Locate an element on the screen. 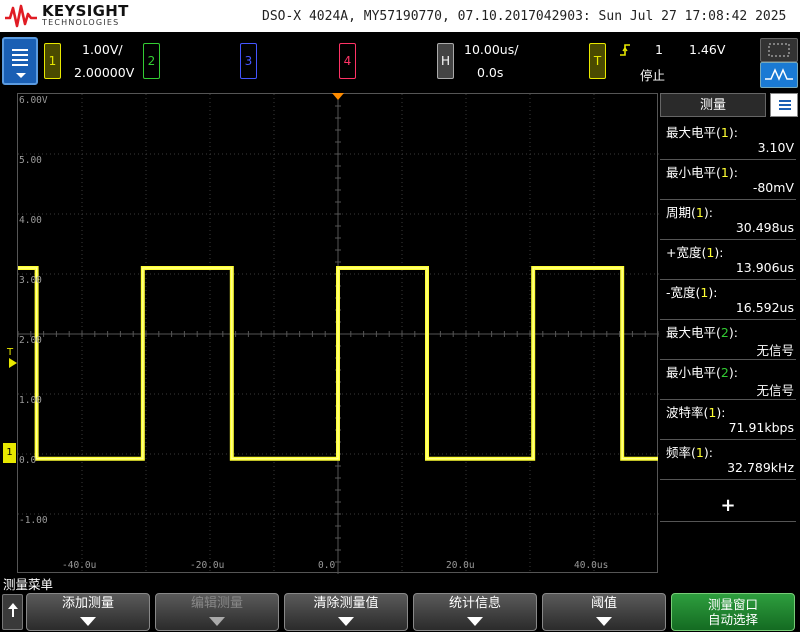  measurement-row: 最大电平(2): 无信号 is located at coordinates (728, 339).